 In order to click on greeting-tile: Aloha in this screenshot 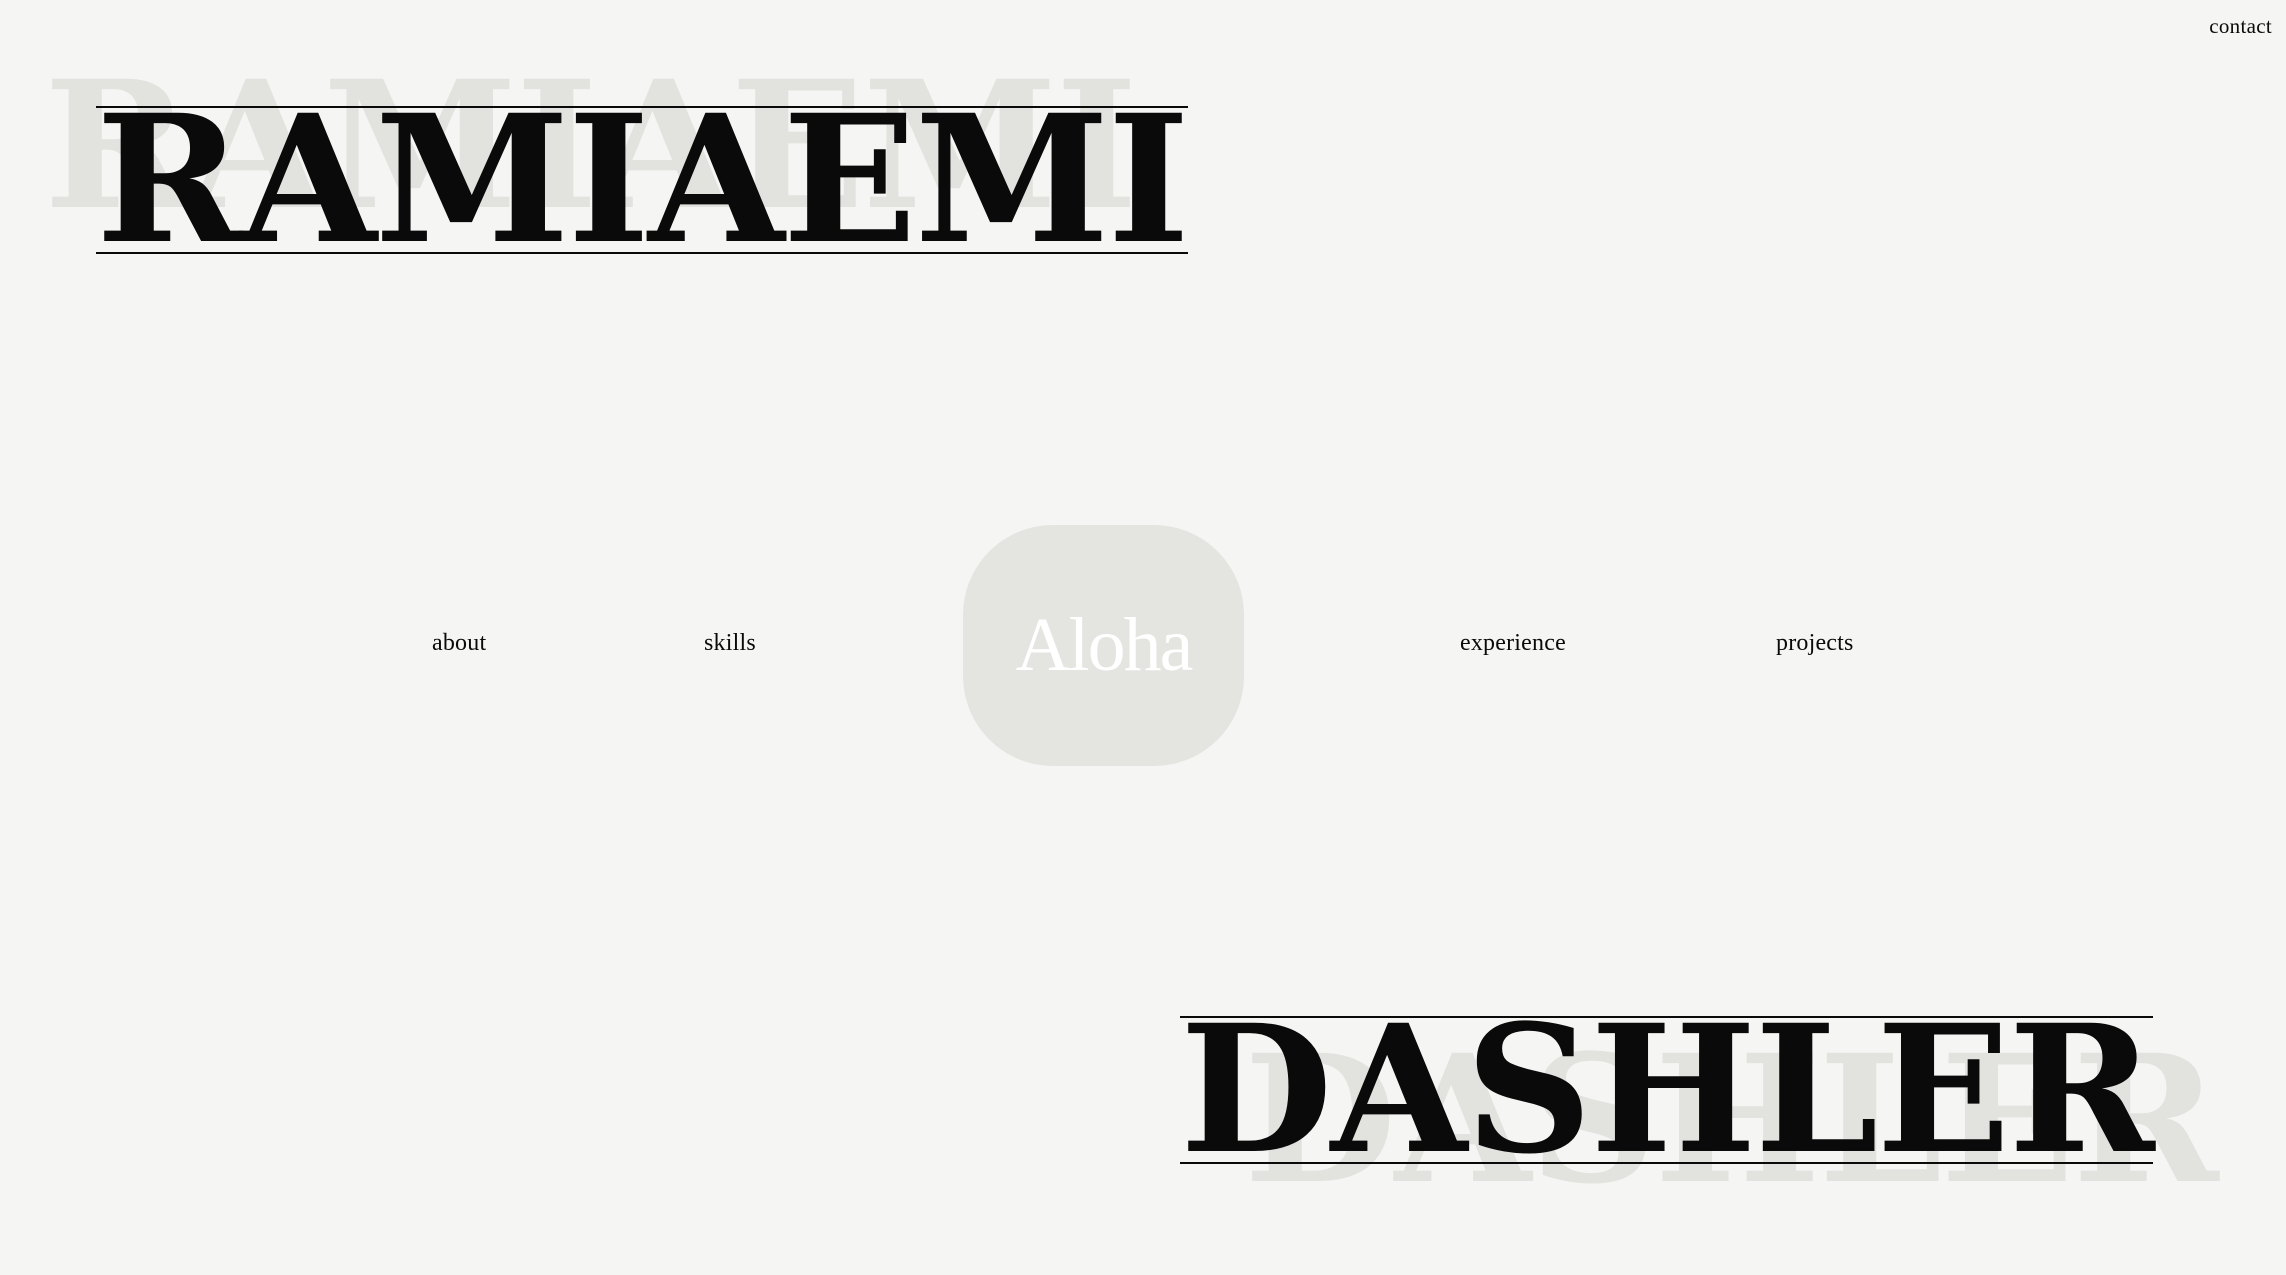, I will do `click(1103, 645)`.